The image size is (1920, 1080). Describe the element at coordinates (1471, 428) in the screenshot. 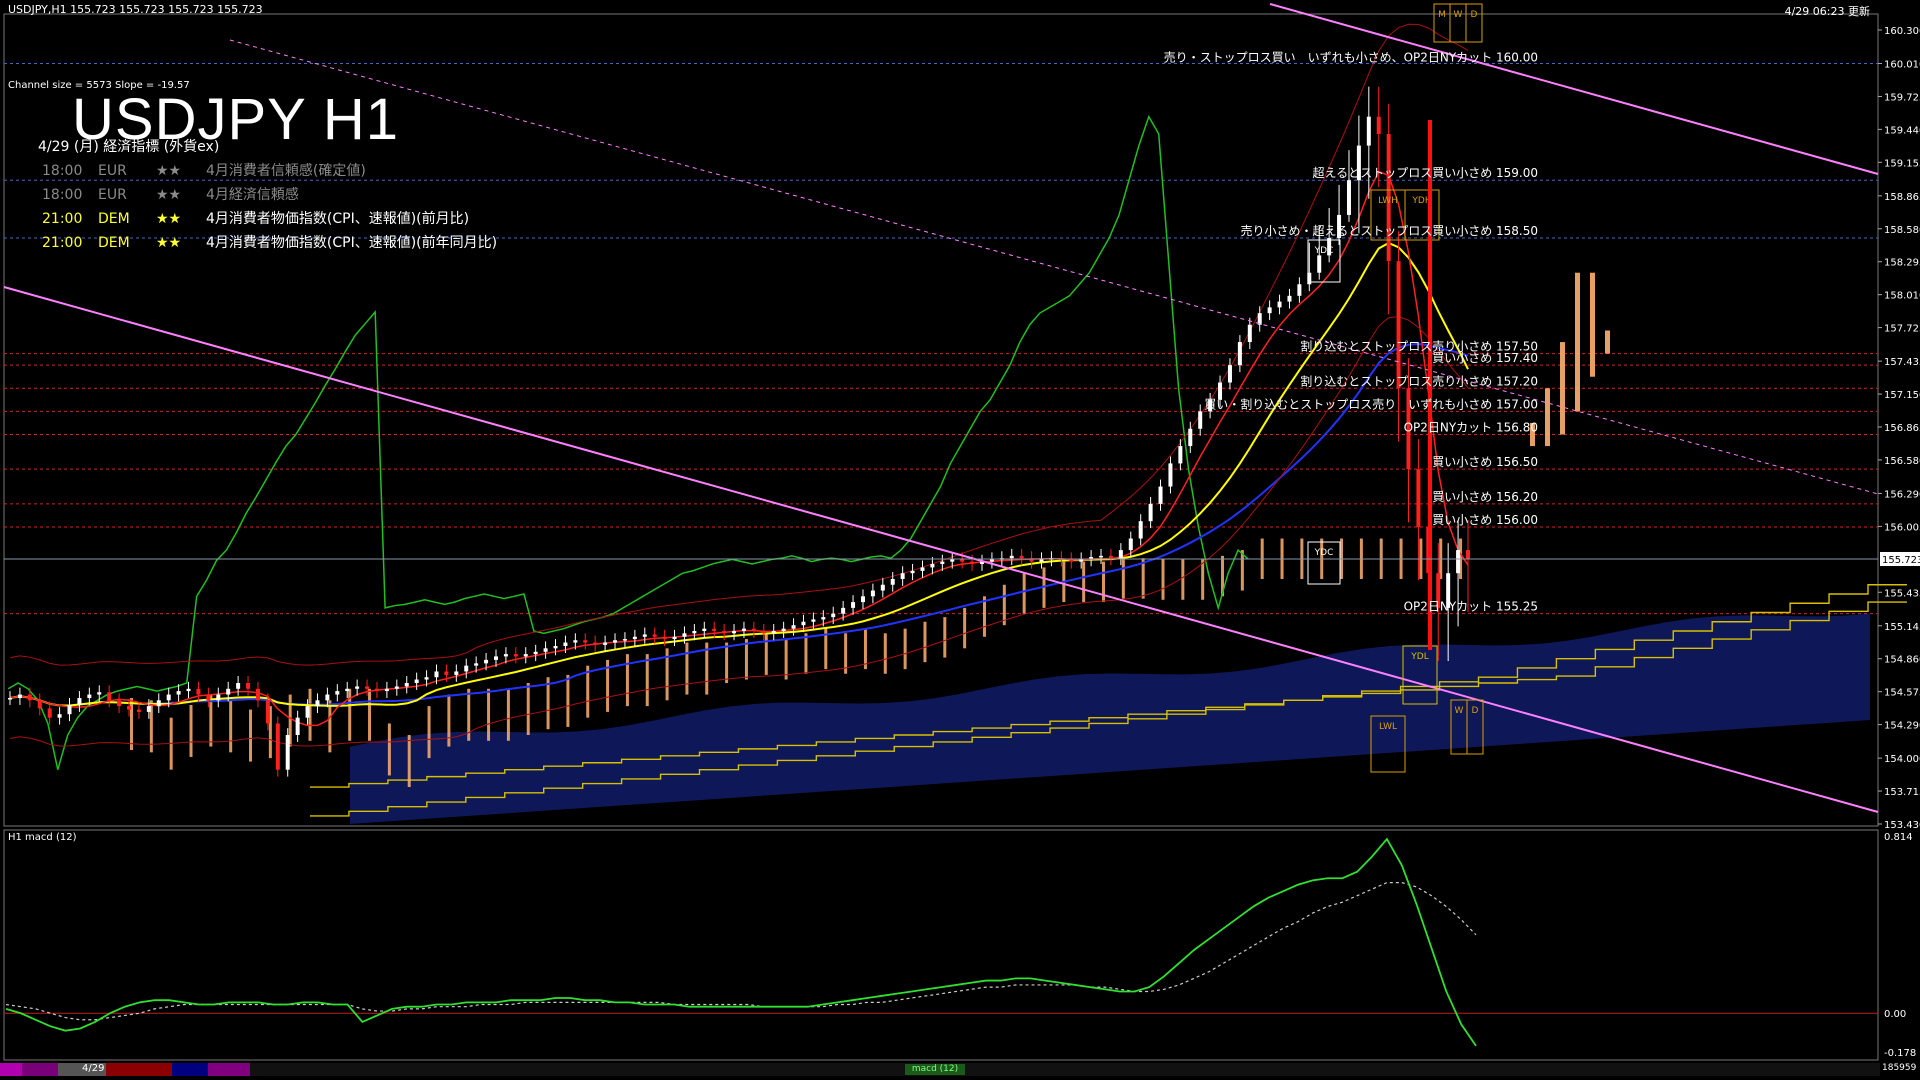

I see `level-annotation: OP2日NYカット 156.80` at that location.